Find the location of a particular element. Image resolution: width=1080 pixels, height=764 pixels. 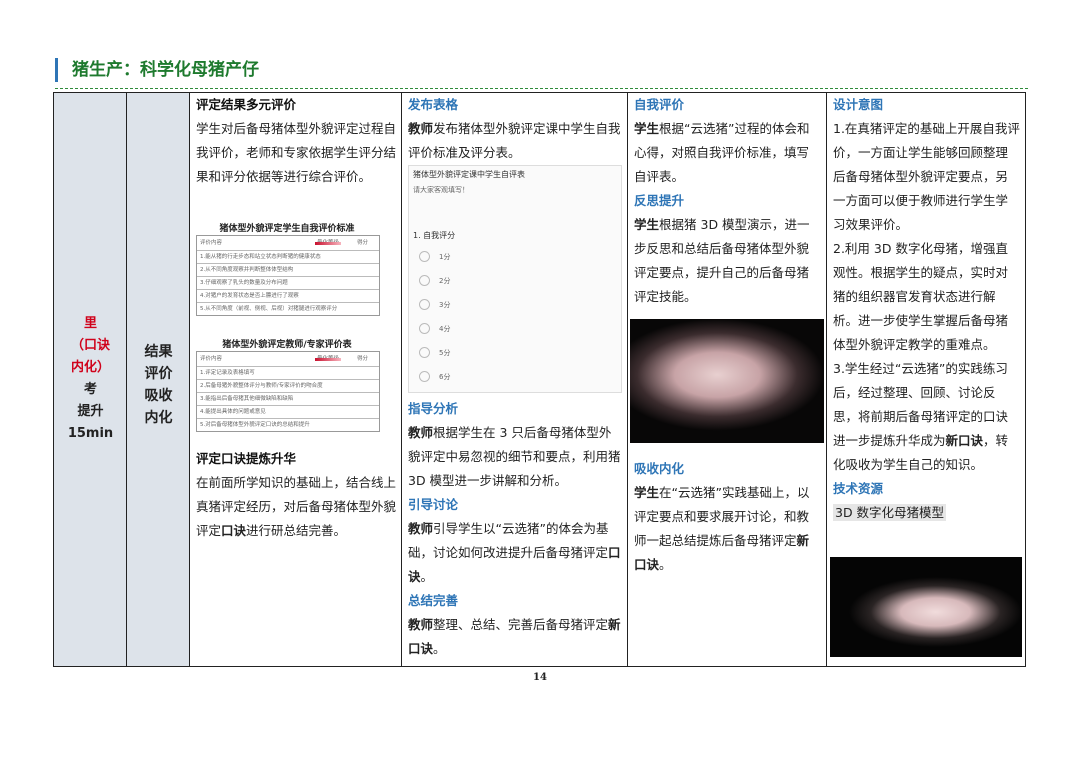

option-label: 4分 is located at coordinates (445, 329).